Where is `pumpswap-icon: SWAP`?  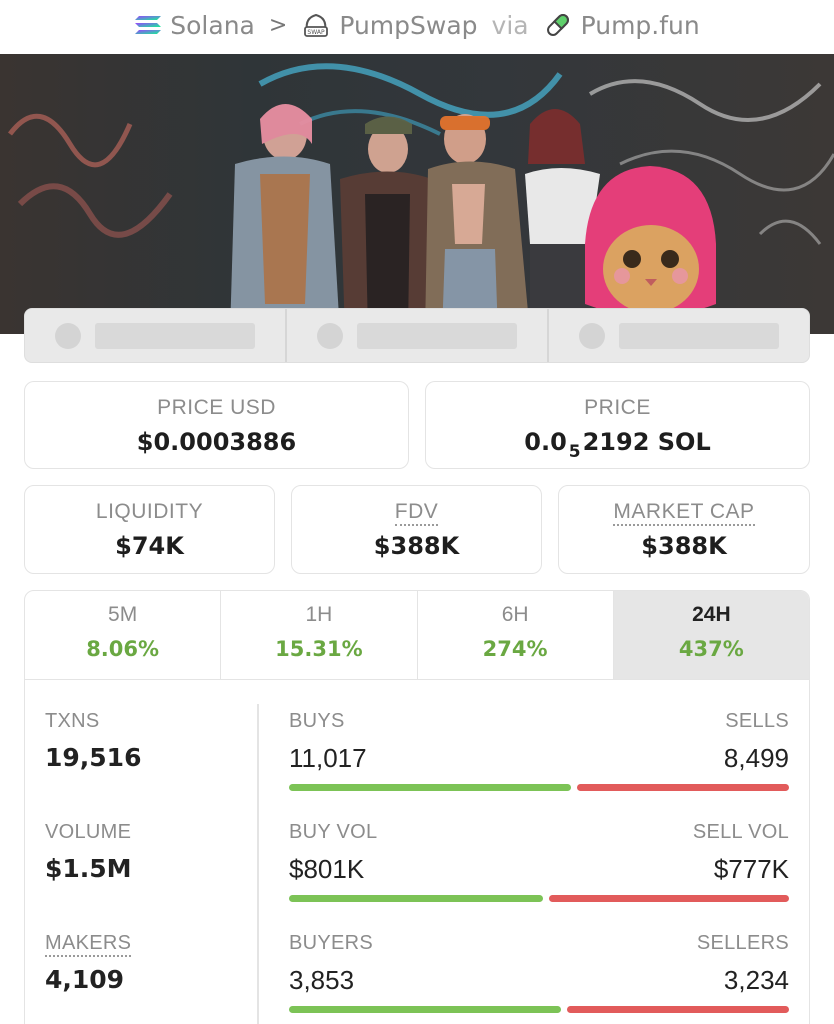
pumpswap-icon: SWAP is located at coordinates (316, 25).